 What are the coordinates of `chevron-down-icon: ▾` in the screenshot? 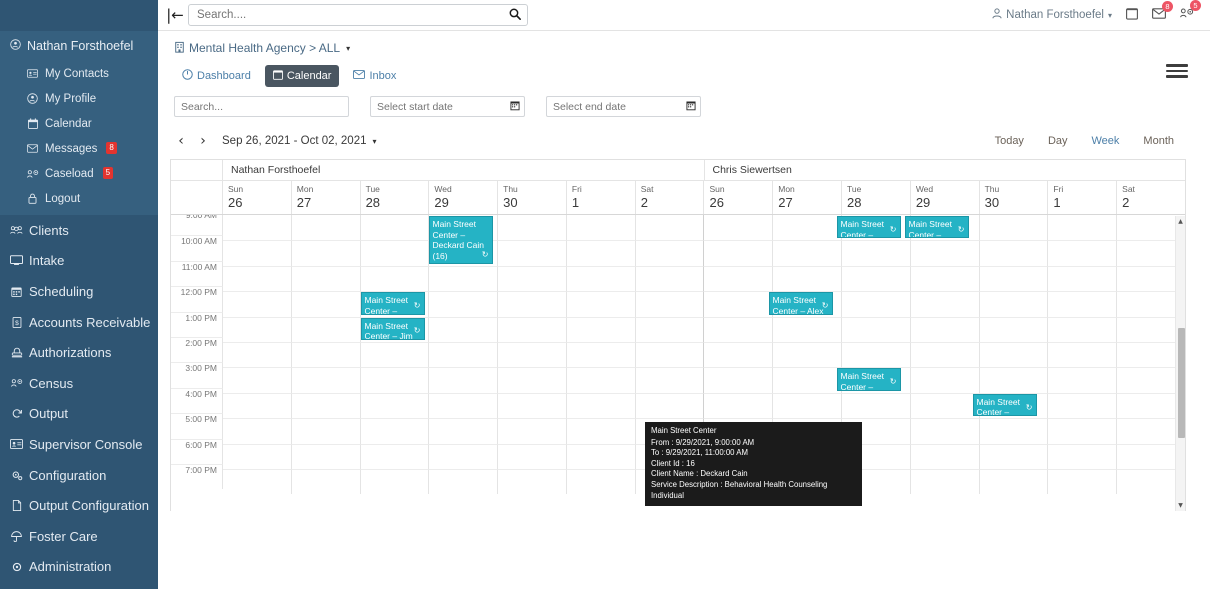 It's located at (375, 141).